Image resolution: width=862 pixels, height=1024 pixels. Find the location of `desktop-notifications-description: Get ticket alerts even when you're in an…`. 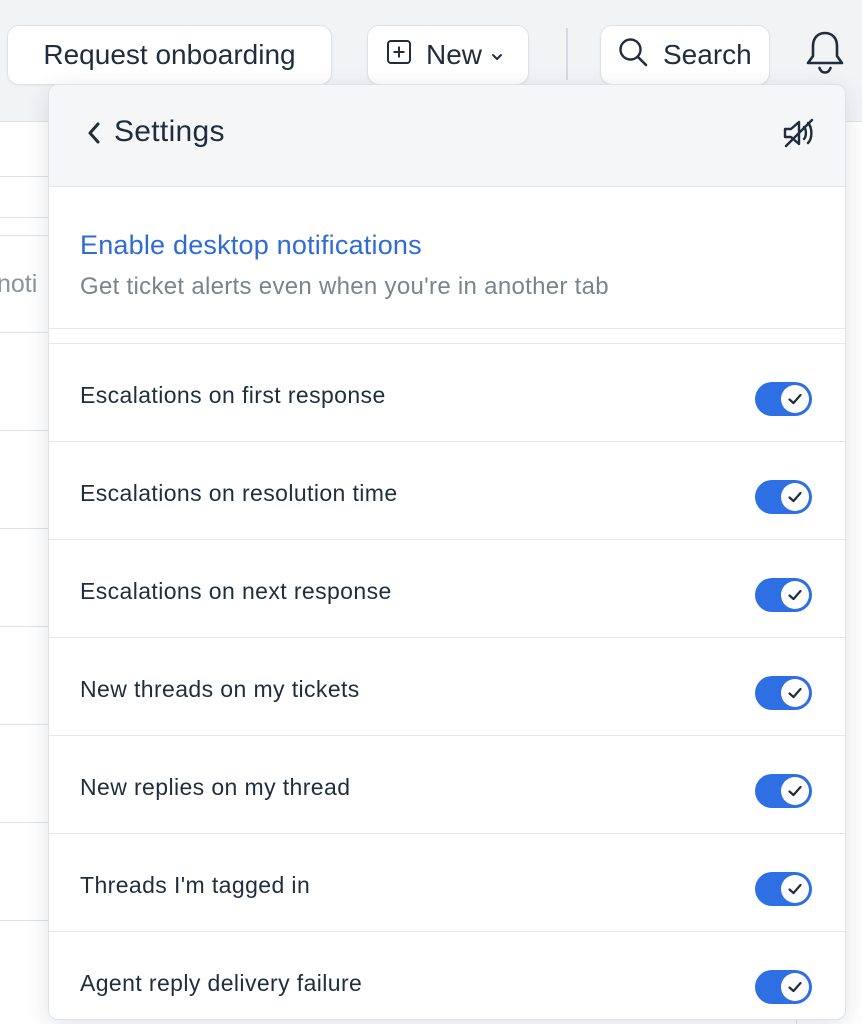

desktop-notifications-description: Get ticket alerts even when you're in an… is located at coordinates (344, 286).